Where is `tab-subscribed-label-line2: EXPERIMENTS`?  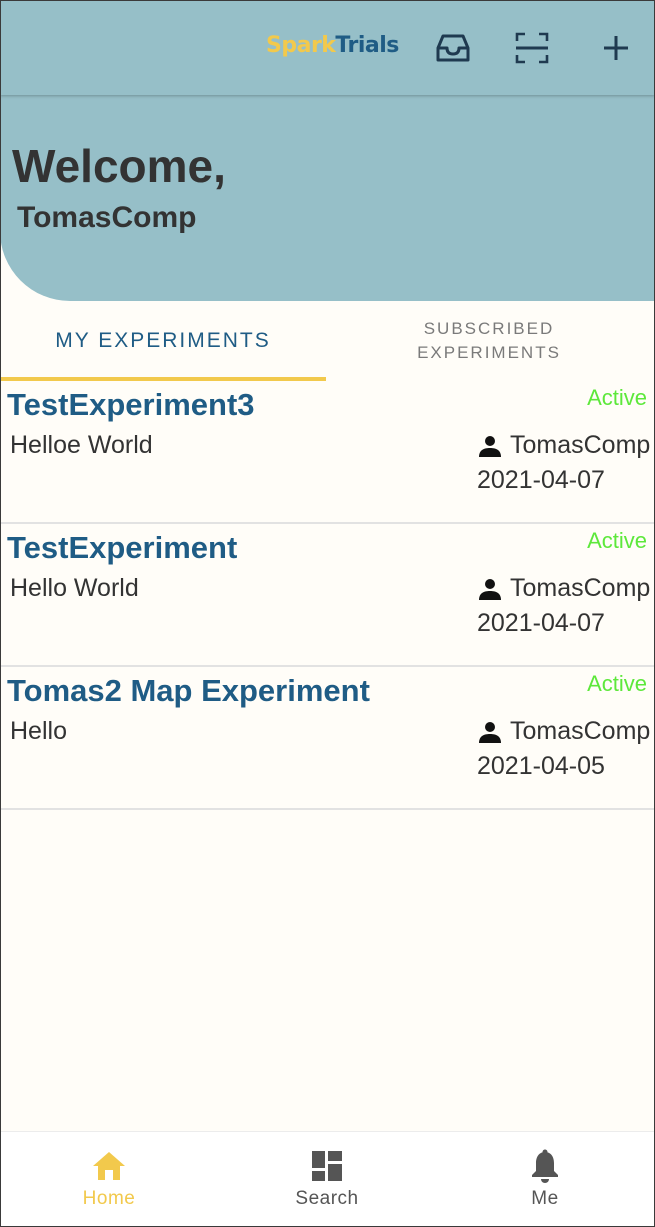 tab-subscribed-label-line2: EXPERIMENTS is located at coordinates (489, 352).